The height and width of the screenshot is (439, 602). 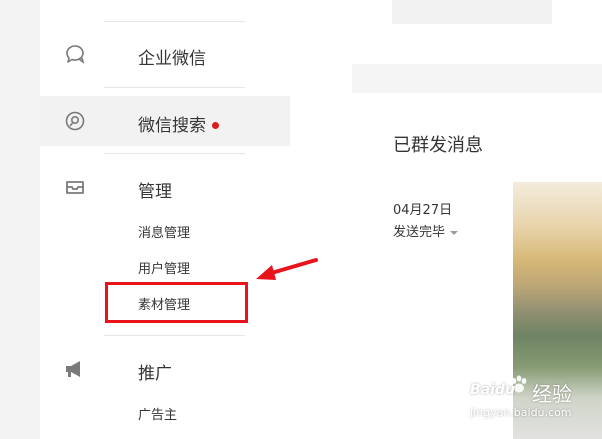 What do you see at coordinates (477, 32) in the screenshot?
I see `top-card` at bounding box center [477, 32].